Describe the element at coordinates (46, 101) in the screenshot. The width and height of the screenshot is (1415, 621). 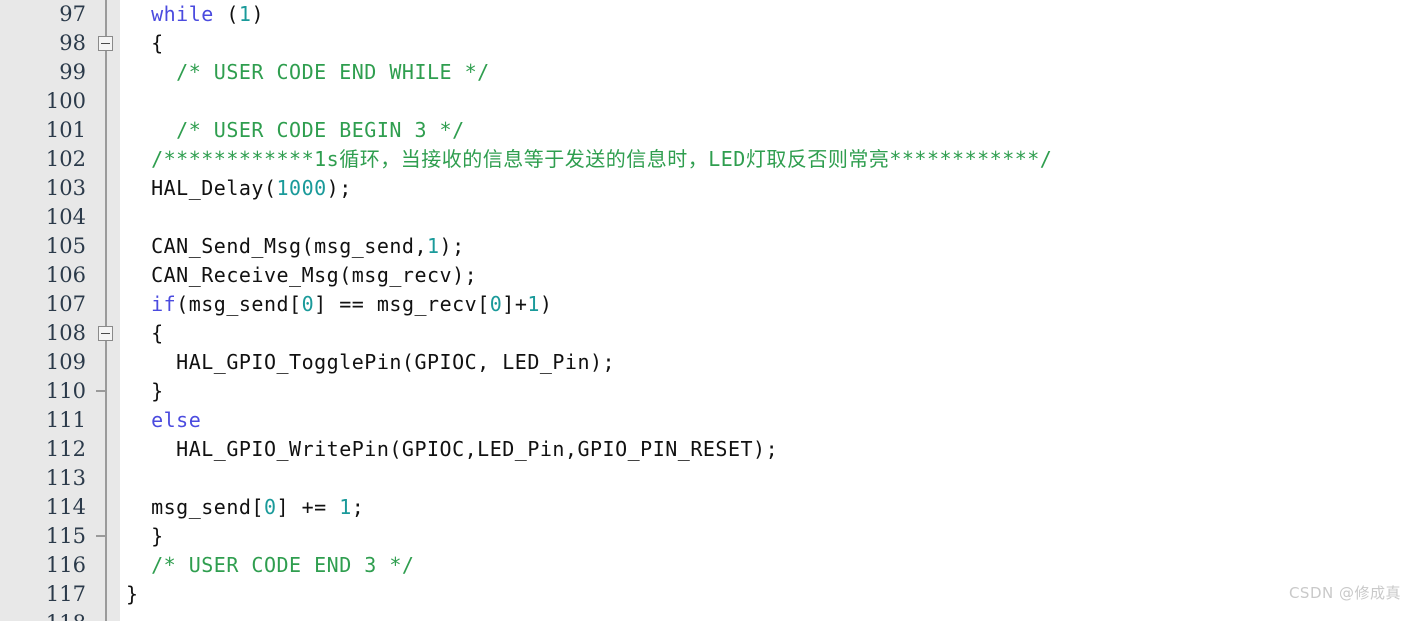
I see `line-number: 100` at that location.